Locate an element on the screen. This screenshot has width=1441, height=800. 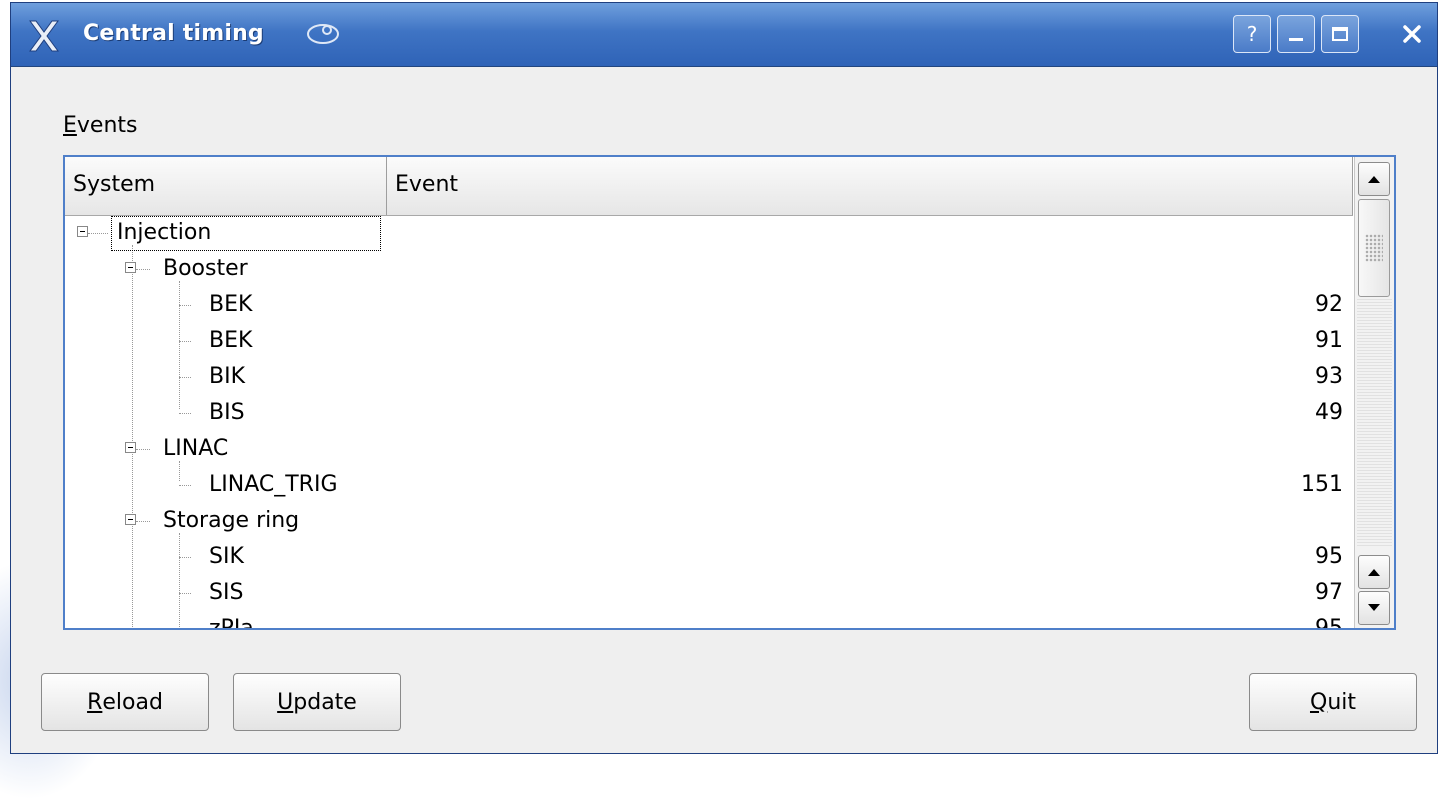
tree-leaf: BIS 49 is located at coordinates (709, 413).